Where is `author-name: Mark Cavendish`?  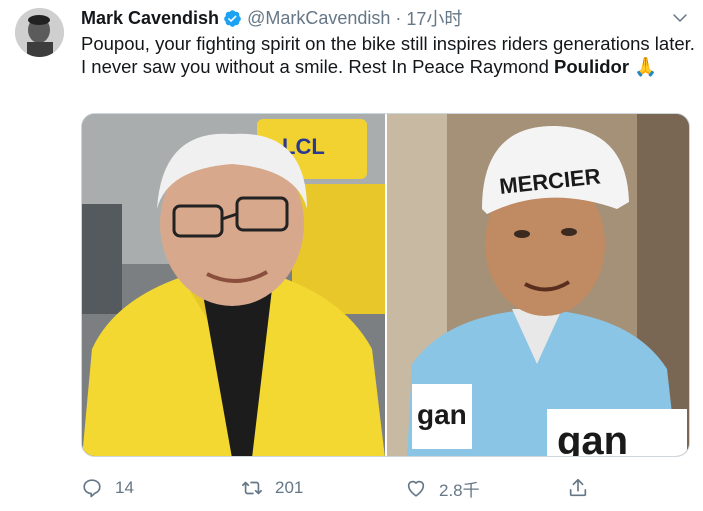 author-name: Mark Cavendish is located at coordinates (150, 18).